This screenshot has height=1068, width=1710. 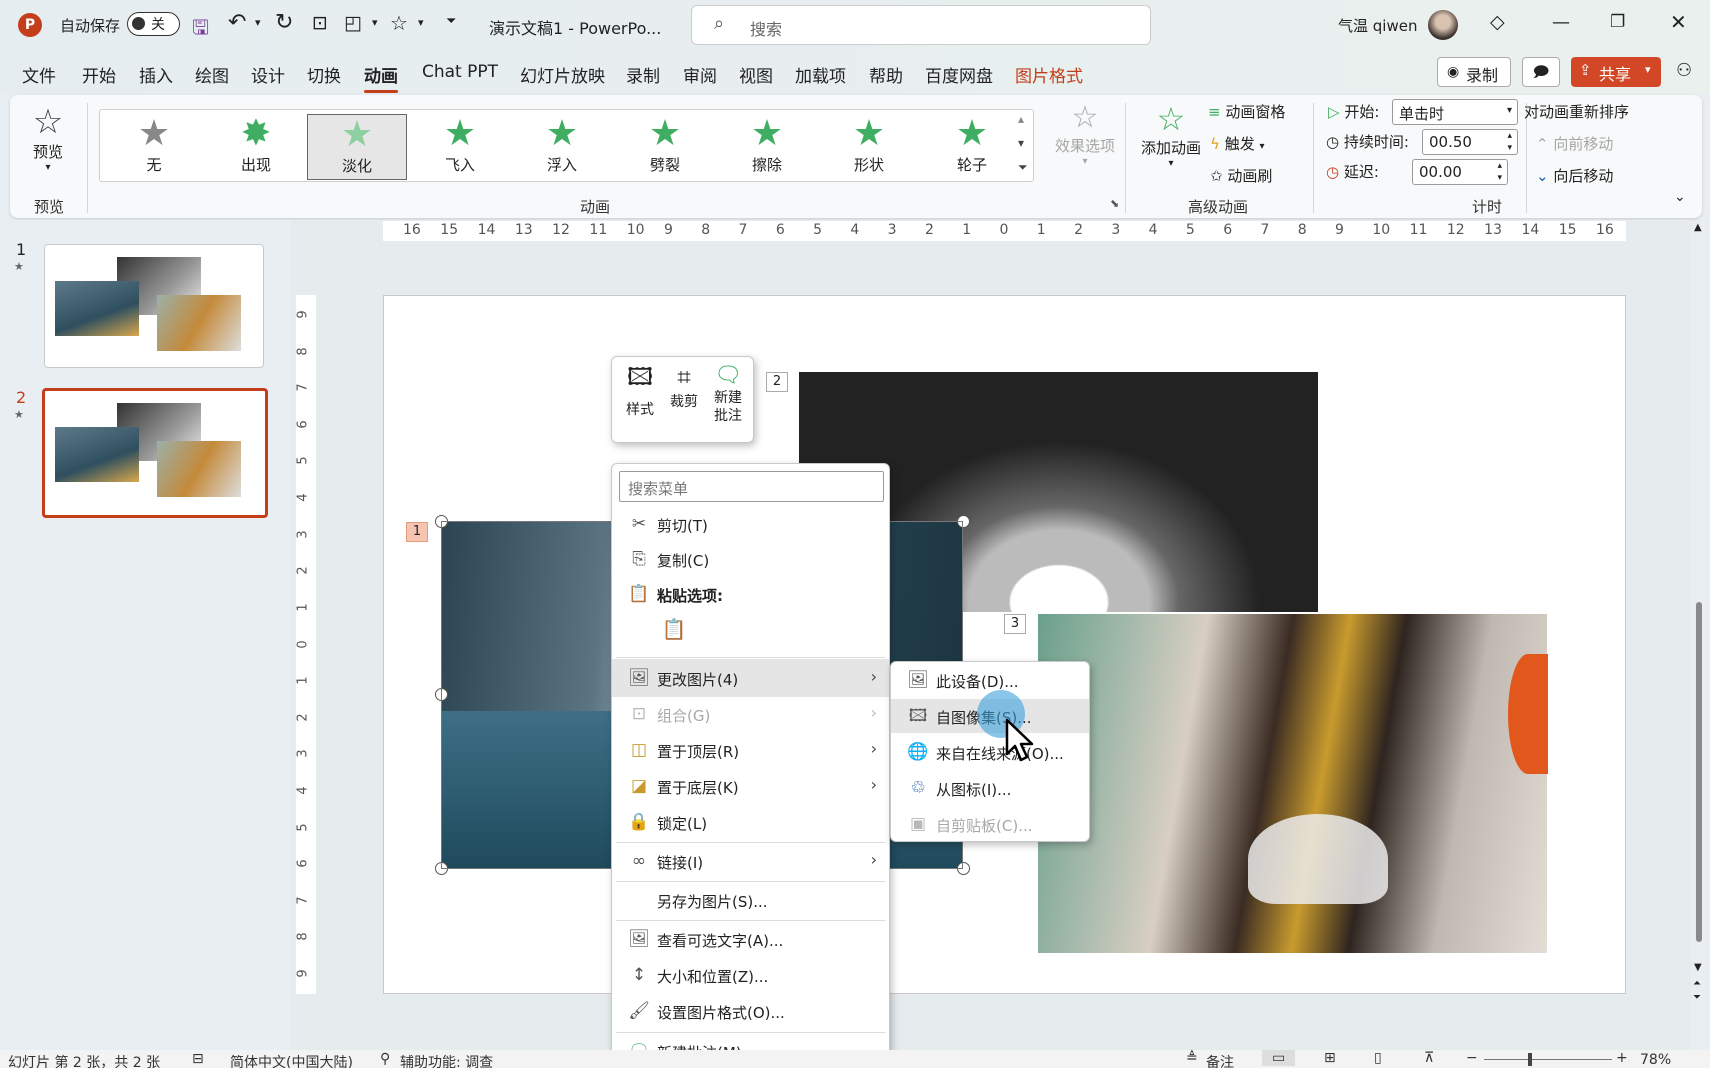 What do you see at coordinates (700, 74) in the screenshot?
I see `tab-review: 审阅` at bounding box center [700, 74].